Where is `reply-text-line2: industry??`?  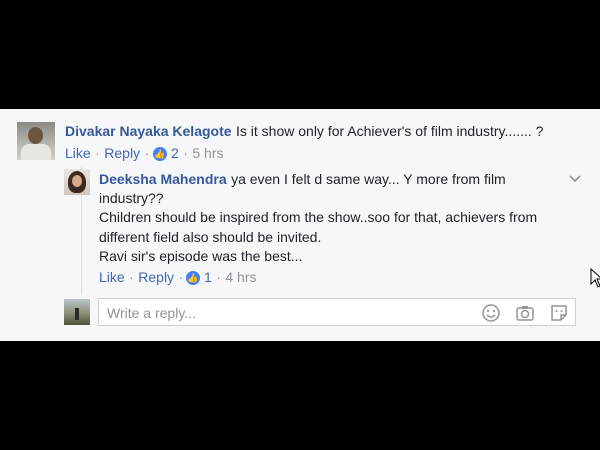
reply-text-line2: industry?? is located at coordinates (131, 198).